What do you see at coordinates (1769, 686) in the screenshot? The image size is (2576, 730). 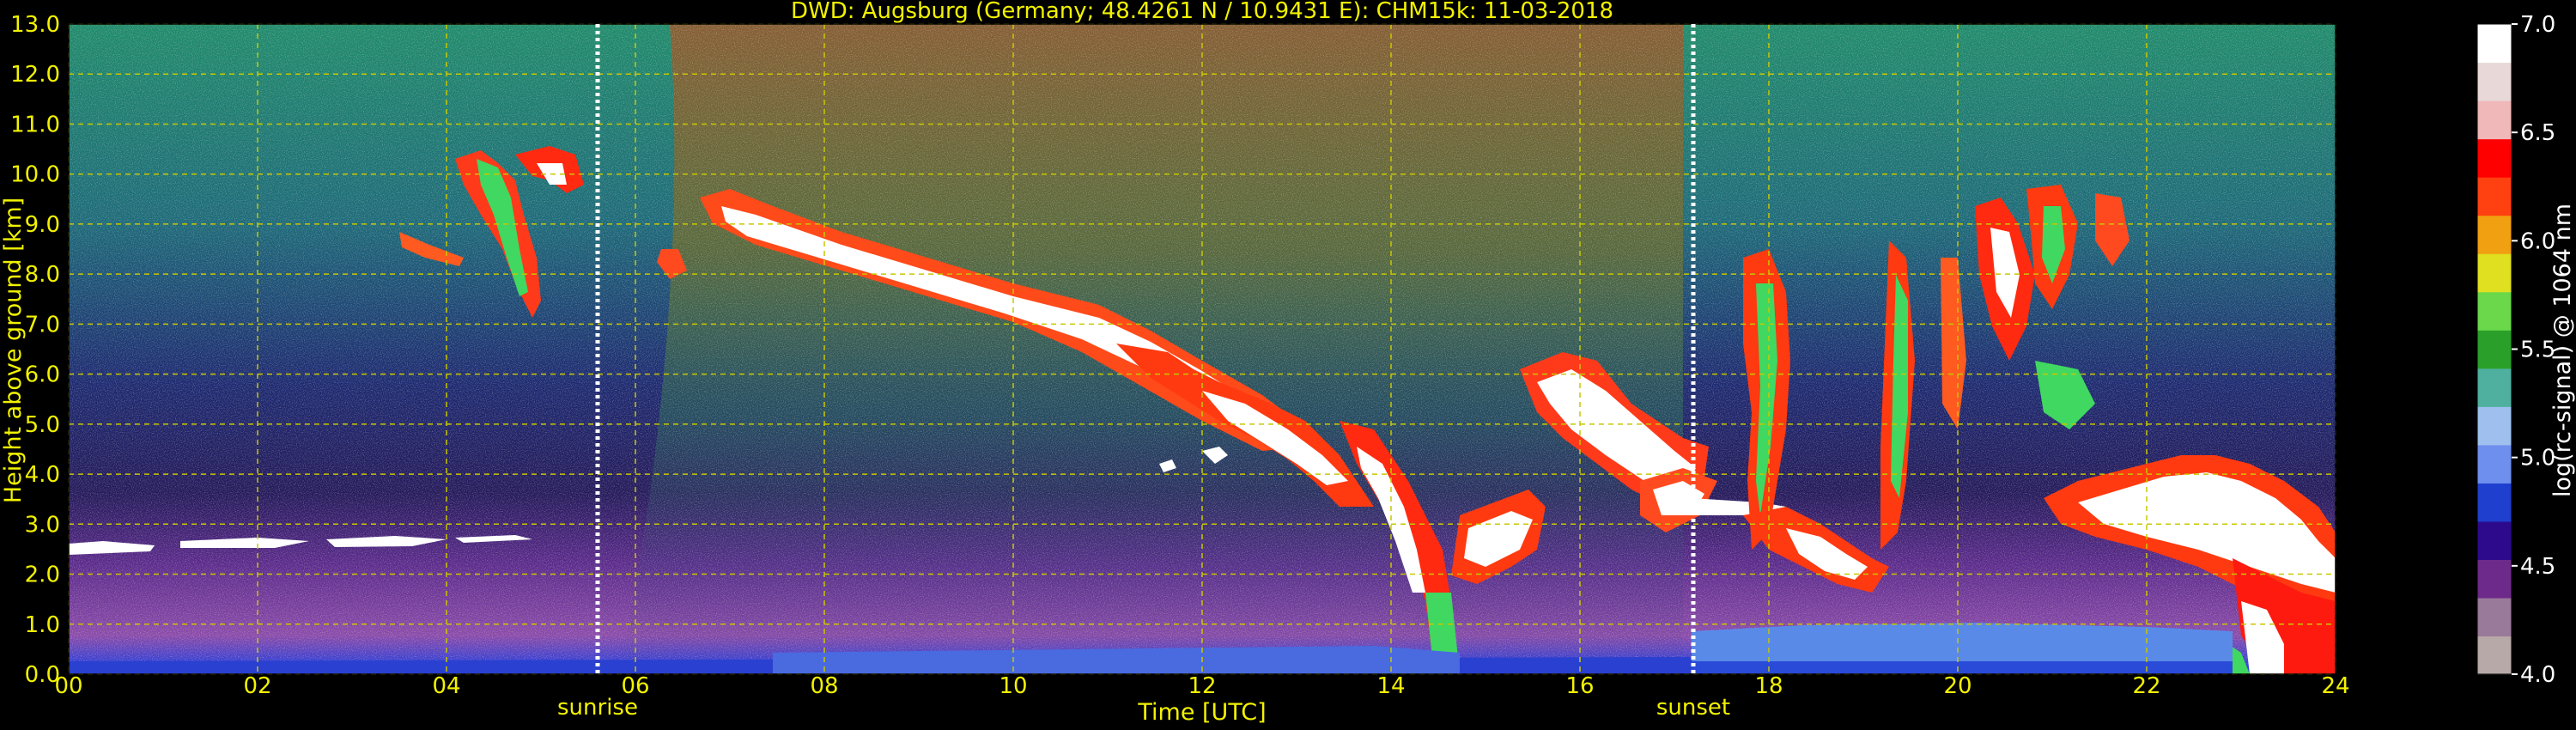 I see `x-tick-label: 18` at bounding box center [1769, 686].